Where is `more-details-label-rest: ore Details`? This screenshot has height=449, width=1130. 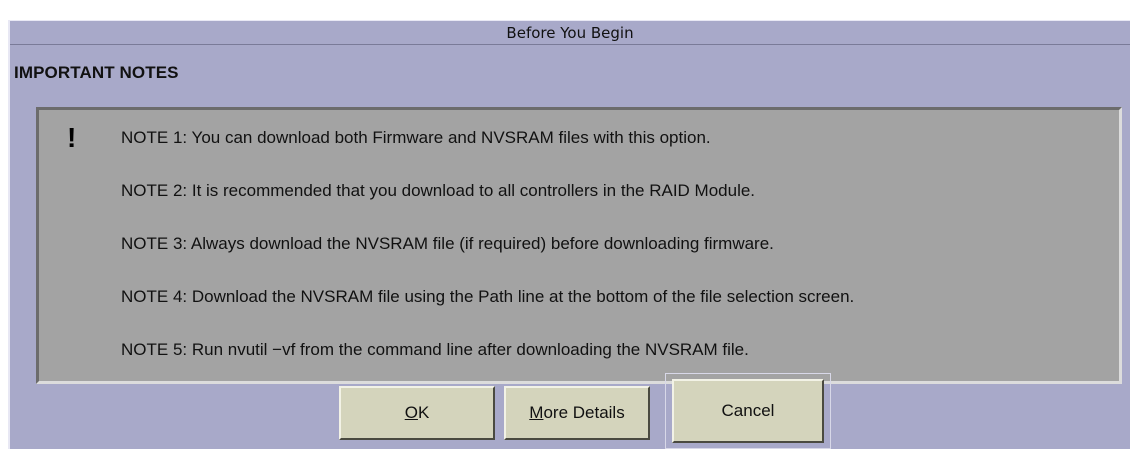
more-details-label-rest: ore Details is located at coordinates (584, 412).